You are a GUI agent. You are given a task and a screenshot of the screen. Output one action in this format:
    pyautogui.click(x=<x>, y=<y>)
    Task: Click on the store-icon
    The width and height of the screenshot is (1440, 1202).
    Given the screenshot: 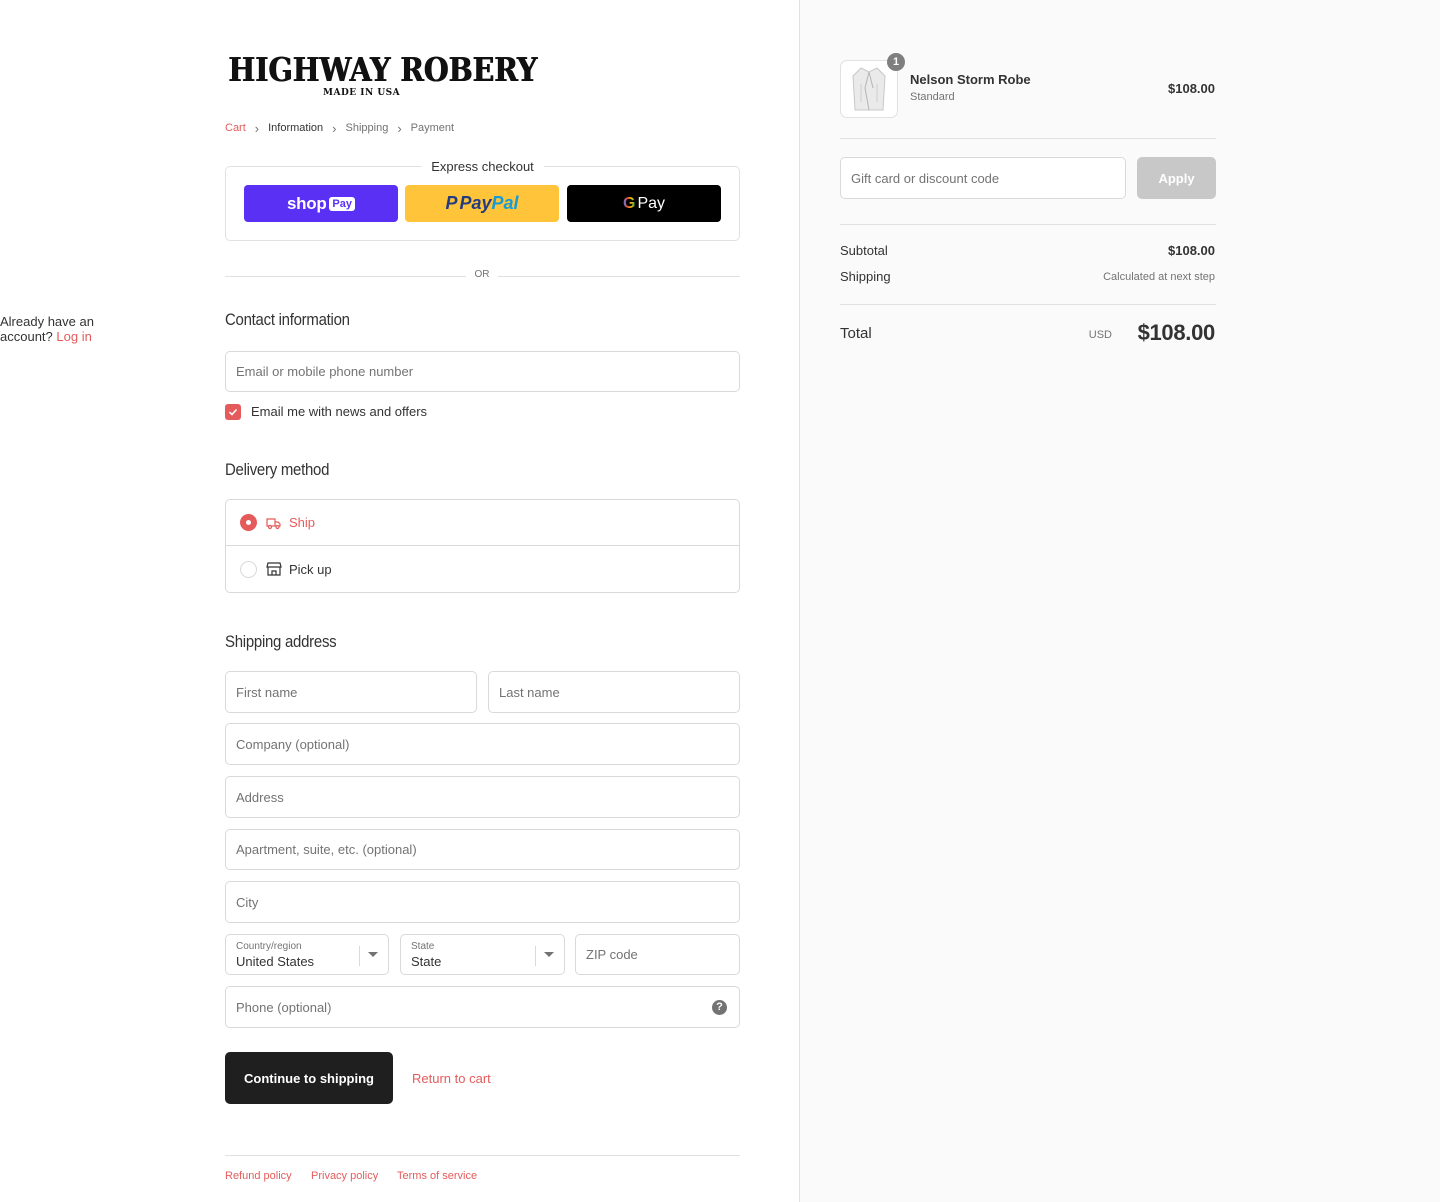 What is the action you would take?
    pyautogui.click(x=274, y=569)
    